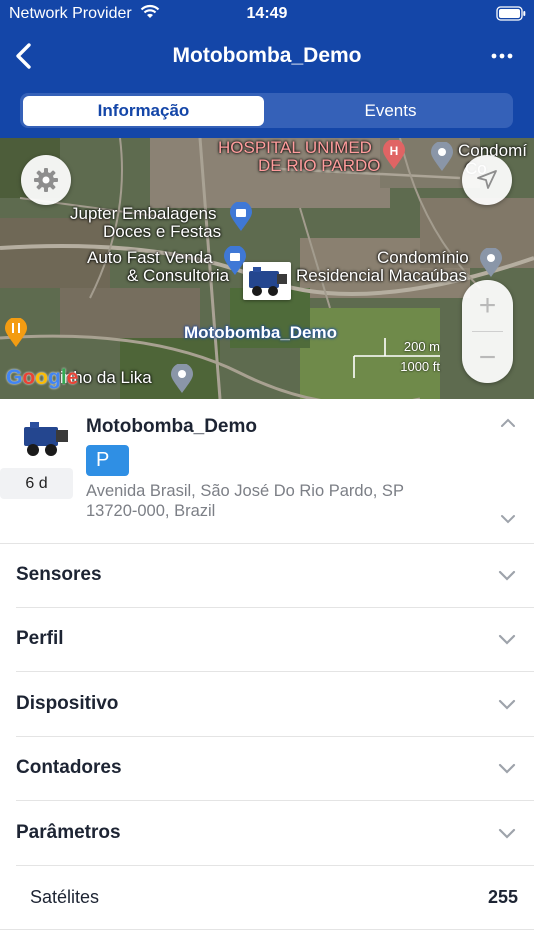 This screenshot has height=950, width=534. I want to click on zoom-controls: + −, so click(487, 331).